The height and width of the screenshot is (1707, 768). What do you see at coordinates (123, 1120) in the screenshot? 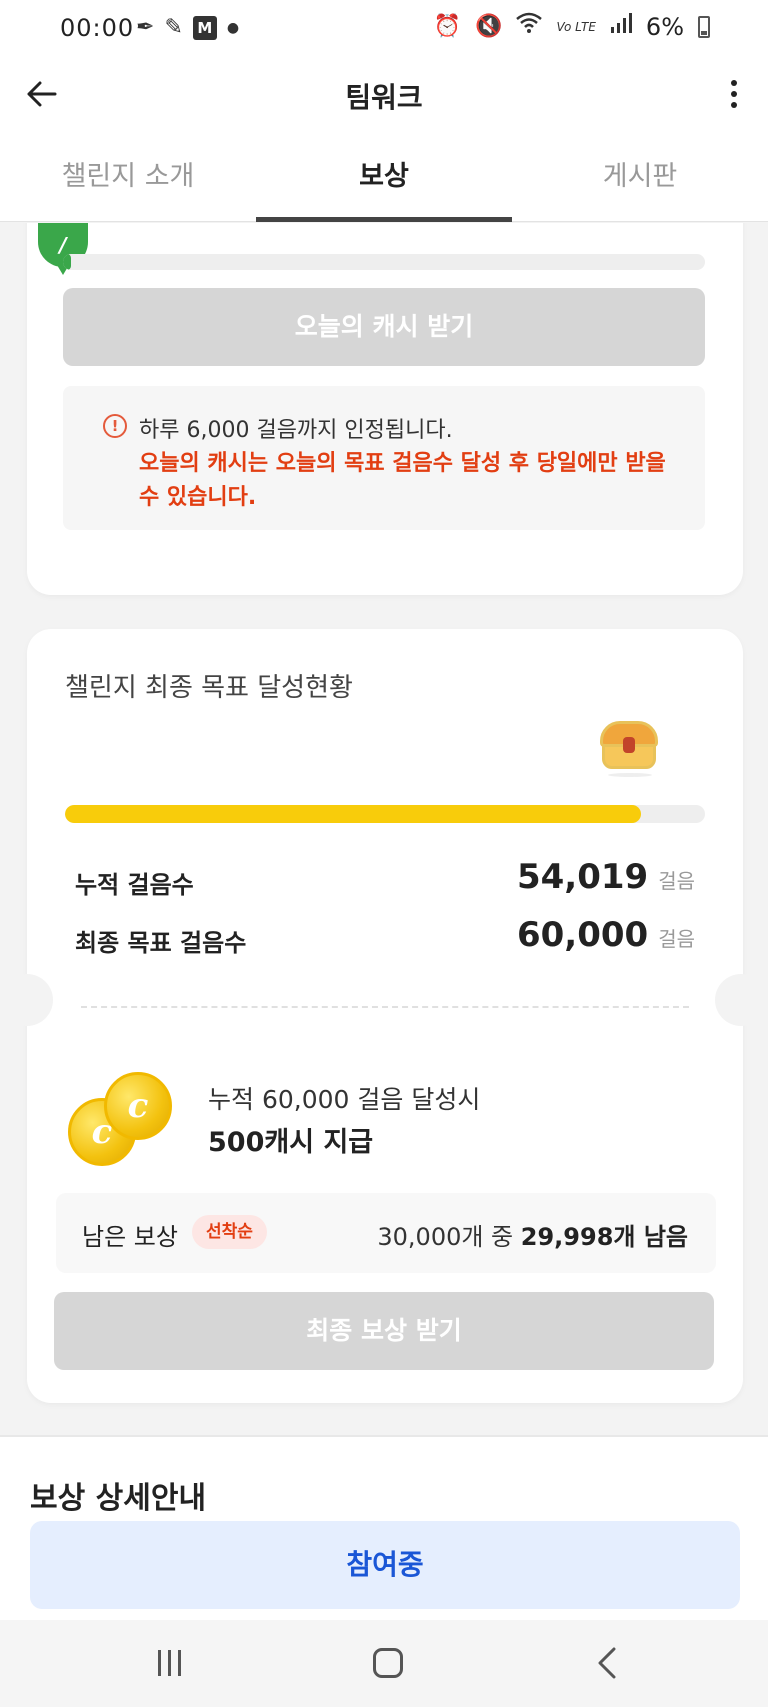
I see `coins-icon: c c` at bounding box center [123, 1120].